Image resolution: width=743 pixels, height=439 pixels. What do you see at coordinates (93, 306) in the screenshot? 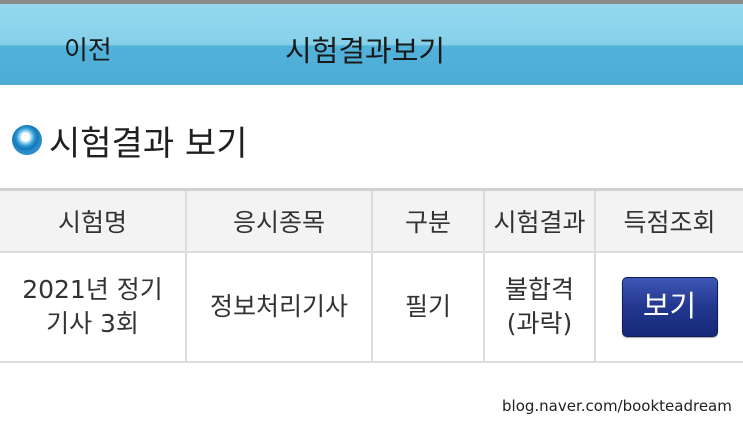
I see `exam-name-cell: 2021년 정기 기사 3회` at bounding box center [93, 306].